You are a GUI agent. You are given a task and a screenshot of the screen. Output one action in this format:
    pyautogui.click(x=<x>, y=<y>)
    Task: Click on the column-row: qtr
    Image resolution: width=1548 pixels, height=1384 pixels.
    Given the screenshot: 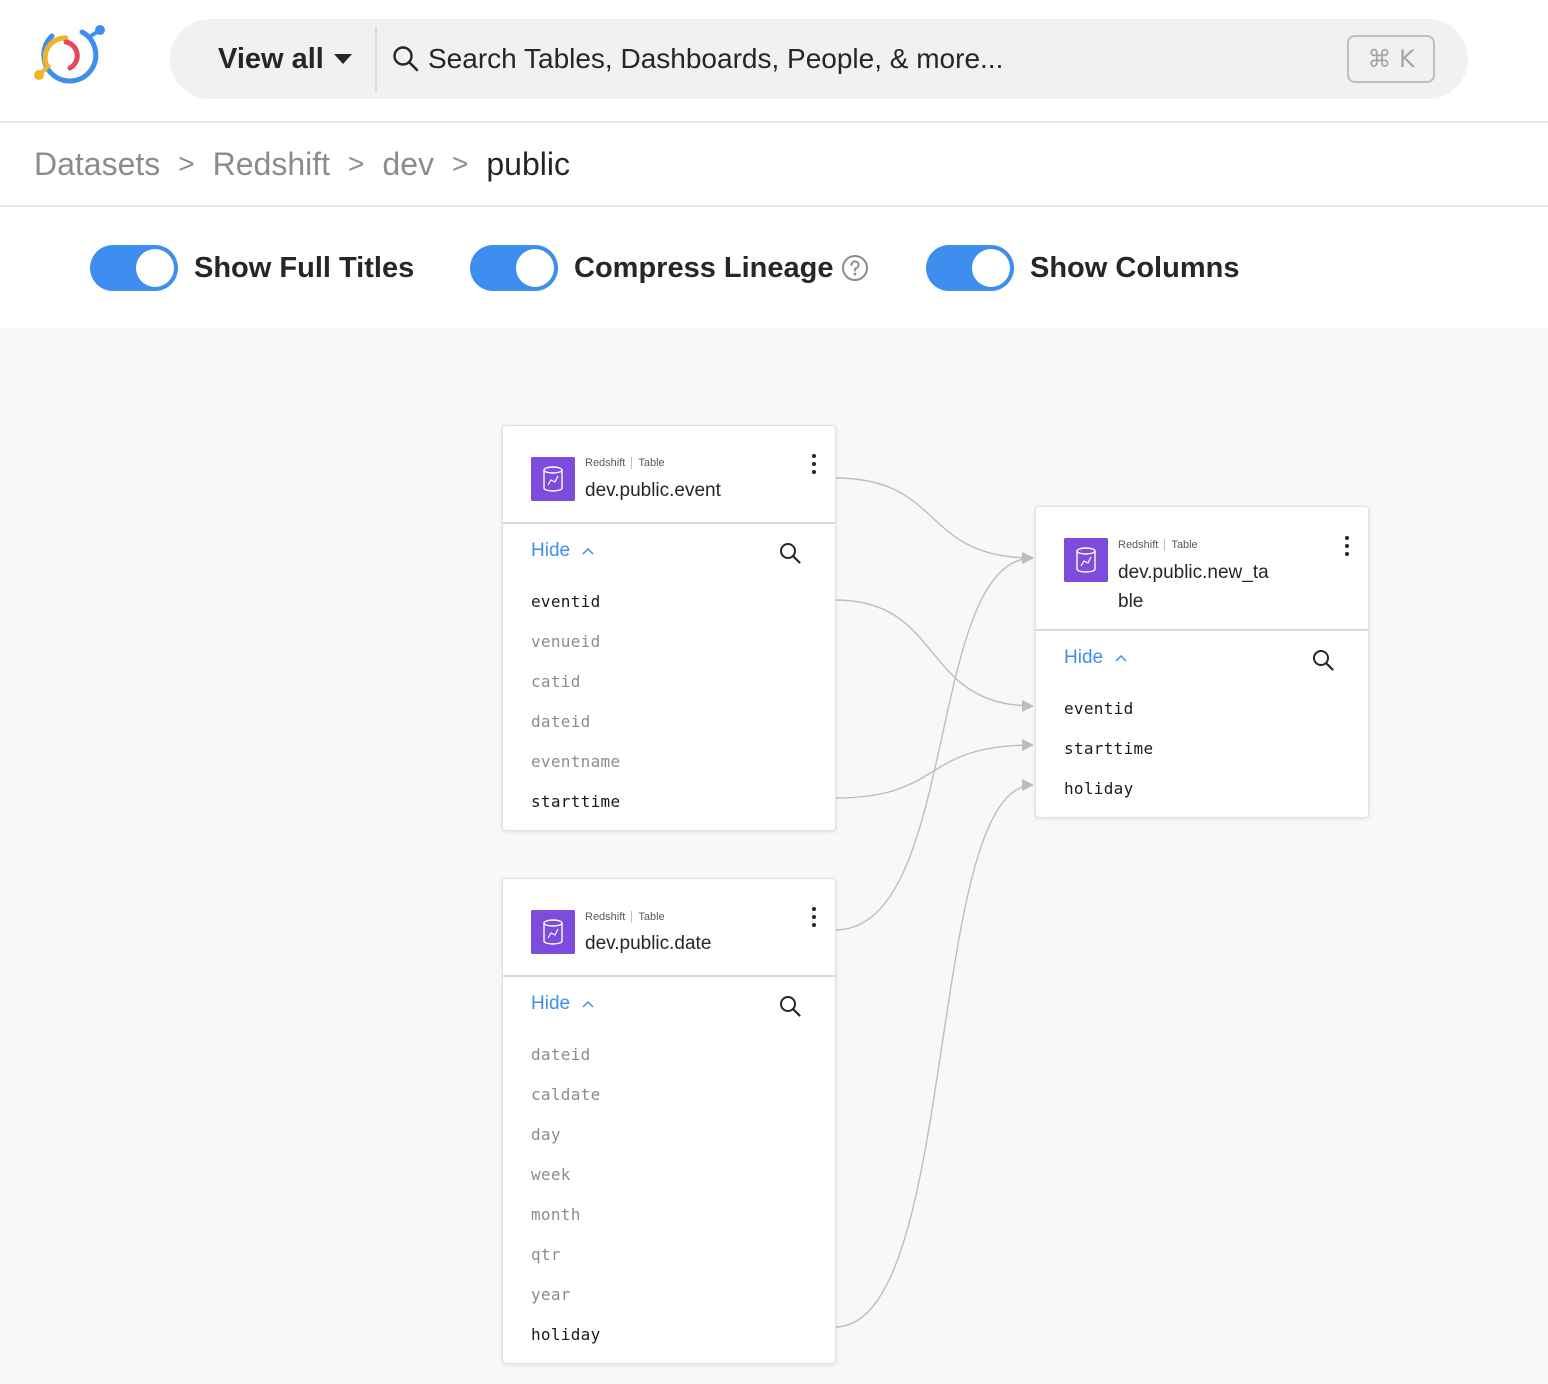 What is the action you would take?
    pyautogui.click(x=669, y=1255)
    